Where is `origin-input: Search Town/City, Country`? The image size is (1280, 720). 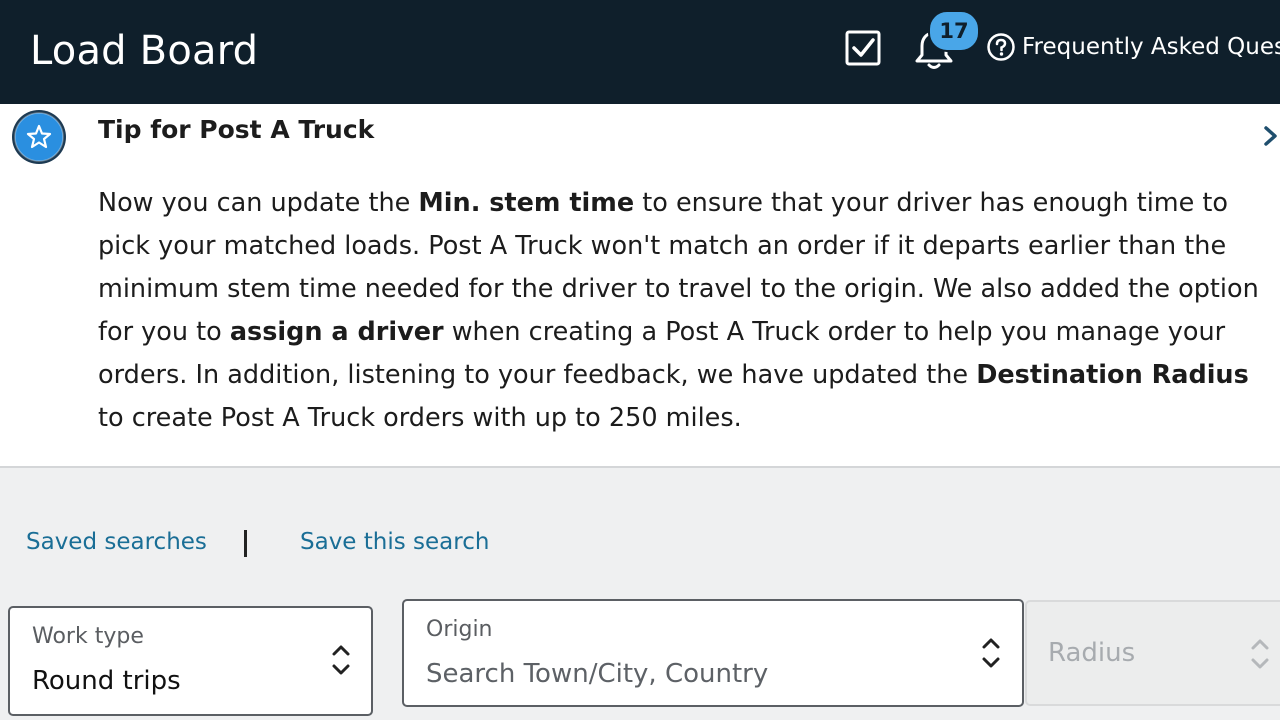
origin-input: Search Town/City, Country is located at coordinates (597, 674).